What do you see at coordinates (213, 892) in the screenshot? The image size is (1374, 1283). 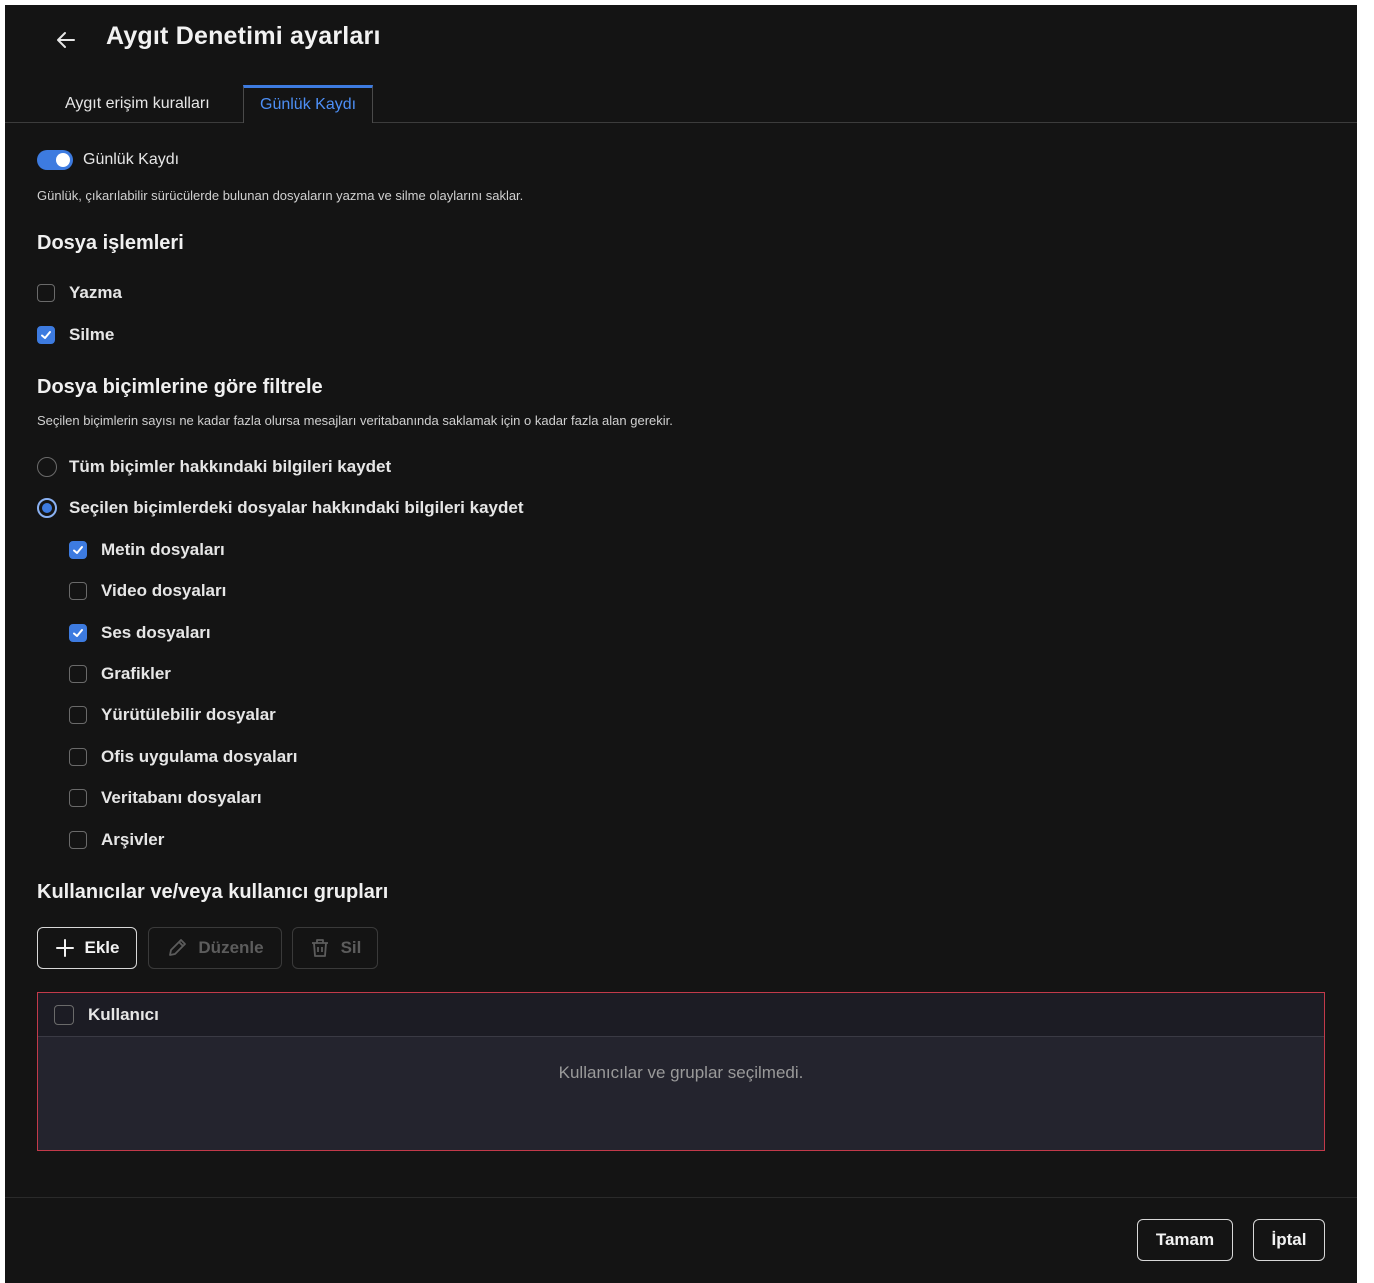 I see `users-title: Kullanıcılar ve/veya kullanıcı grupları` at bounding box center [213, 892].